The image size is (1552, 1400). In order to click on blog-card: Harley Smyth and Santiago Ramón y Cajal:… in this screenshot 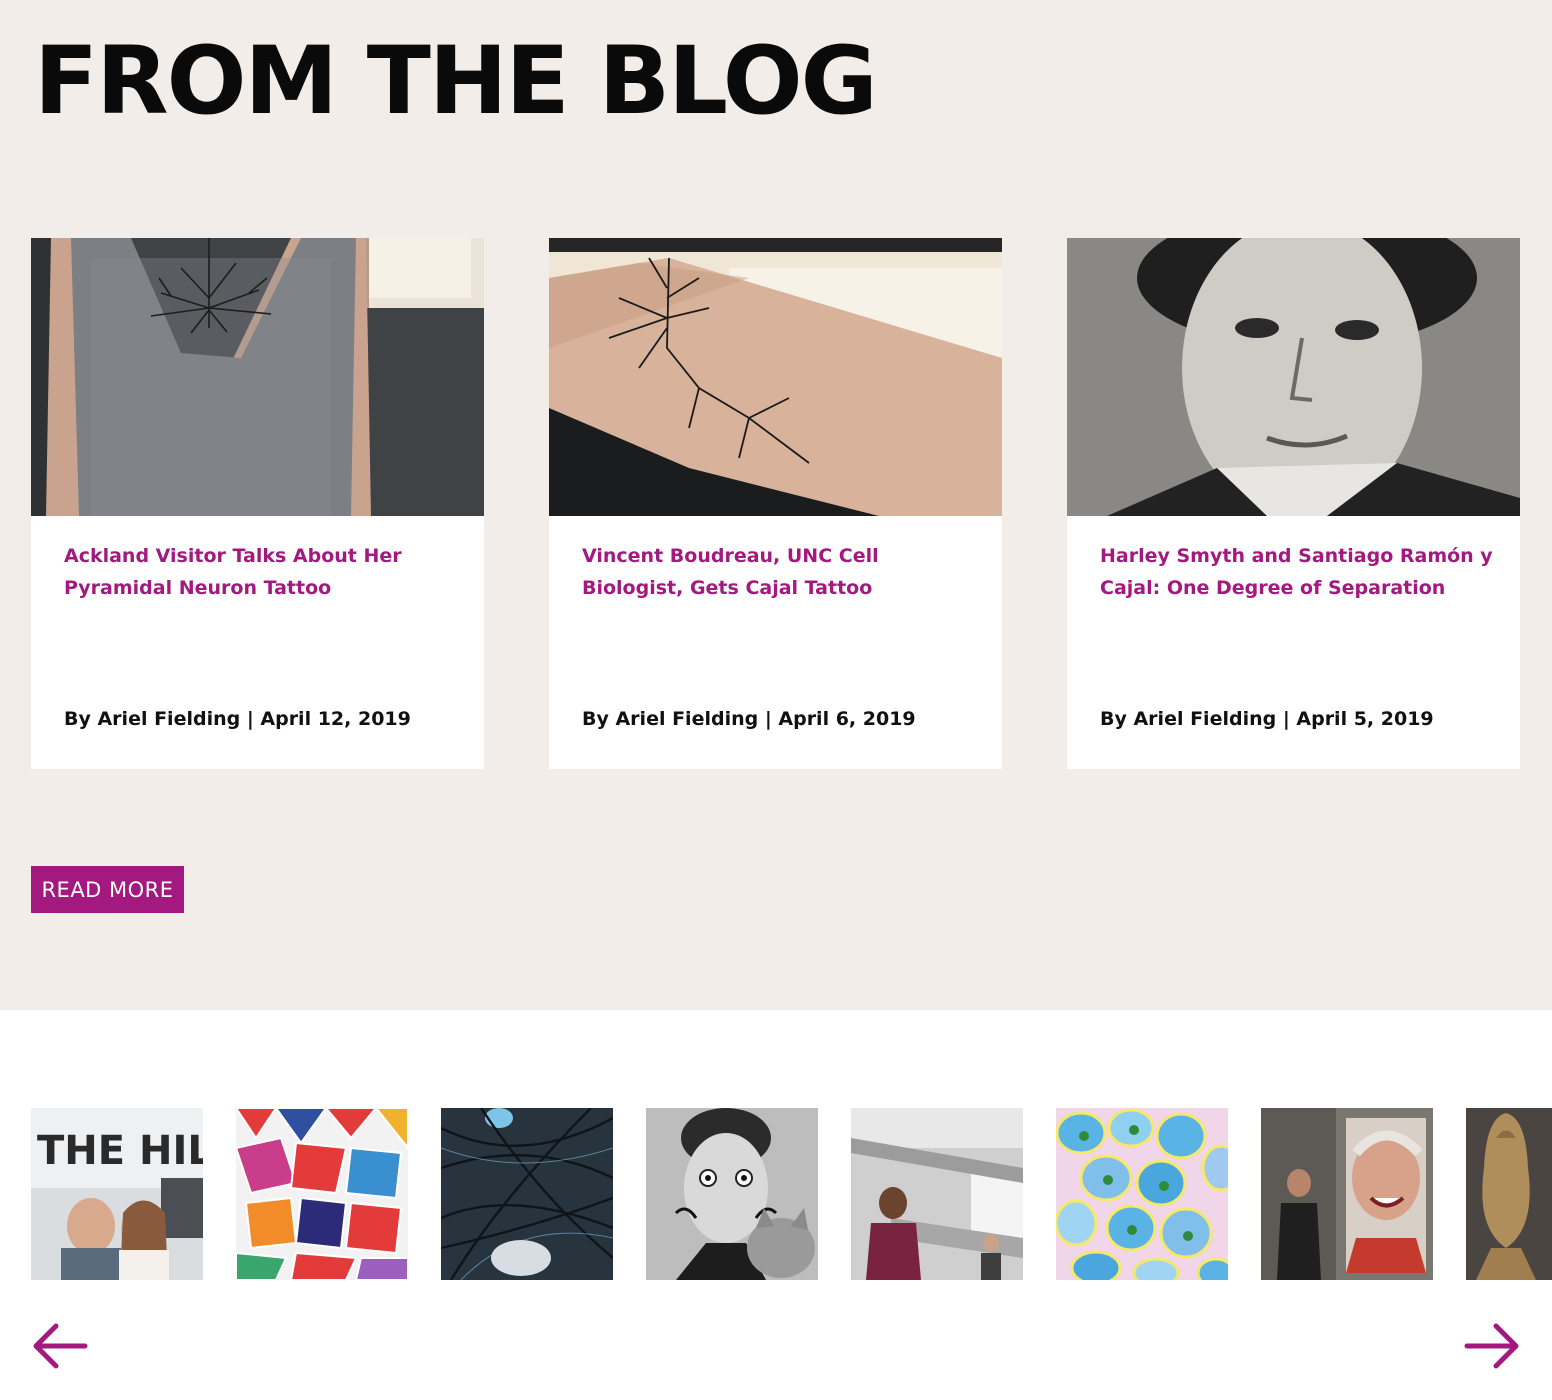, I will do `click(1293, 503)`.